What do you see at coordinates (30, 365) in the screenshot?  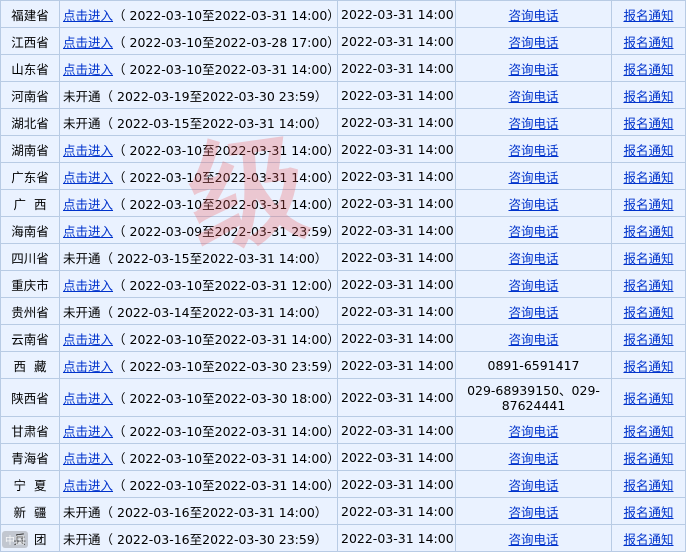 I see `province-cell: 西 藏` at bounding box center [30, 365].